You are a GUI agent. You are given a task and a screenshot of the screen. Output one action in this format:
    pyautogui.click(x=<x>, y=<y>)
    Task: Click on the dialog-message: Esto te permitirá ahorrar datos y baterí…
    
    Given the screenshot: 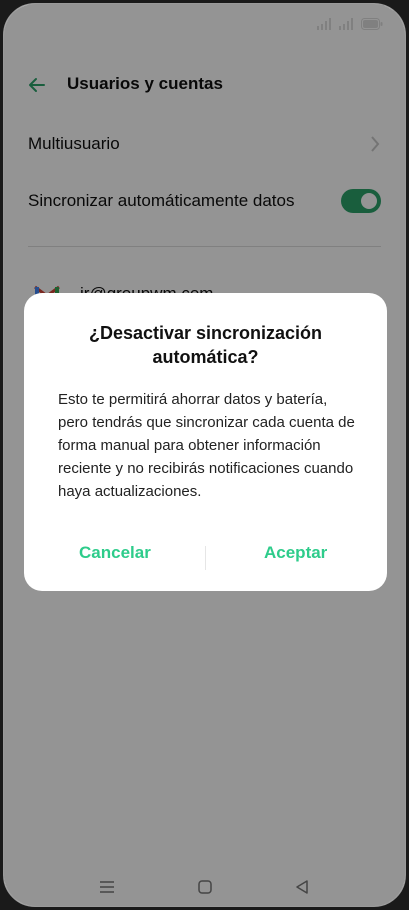 What is the action you would take?
    pyautogui.click(x=206, y=445)
    